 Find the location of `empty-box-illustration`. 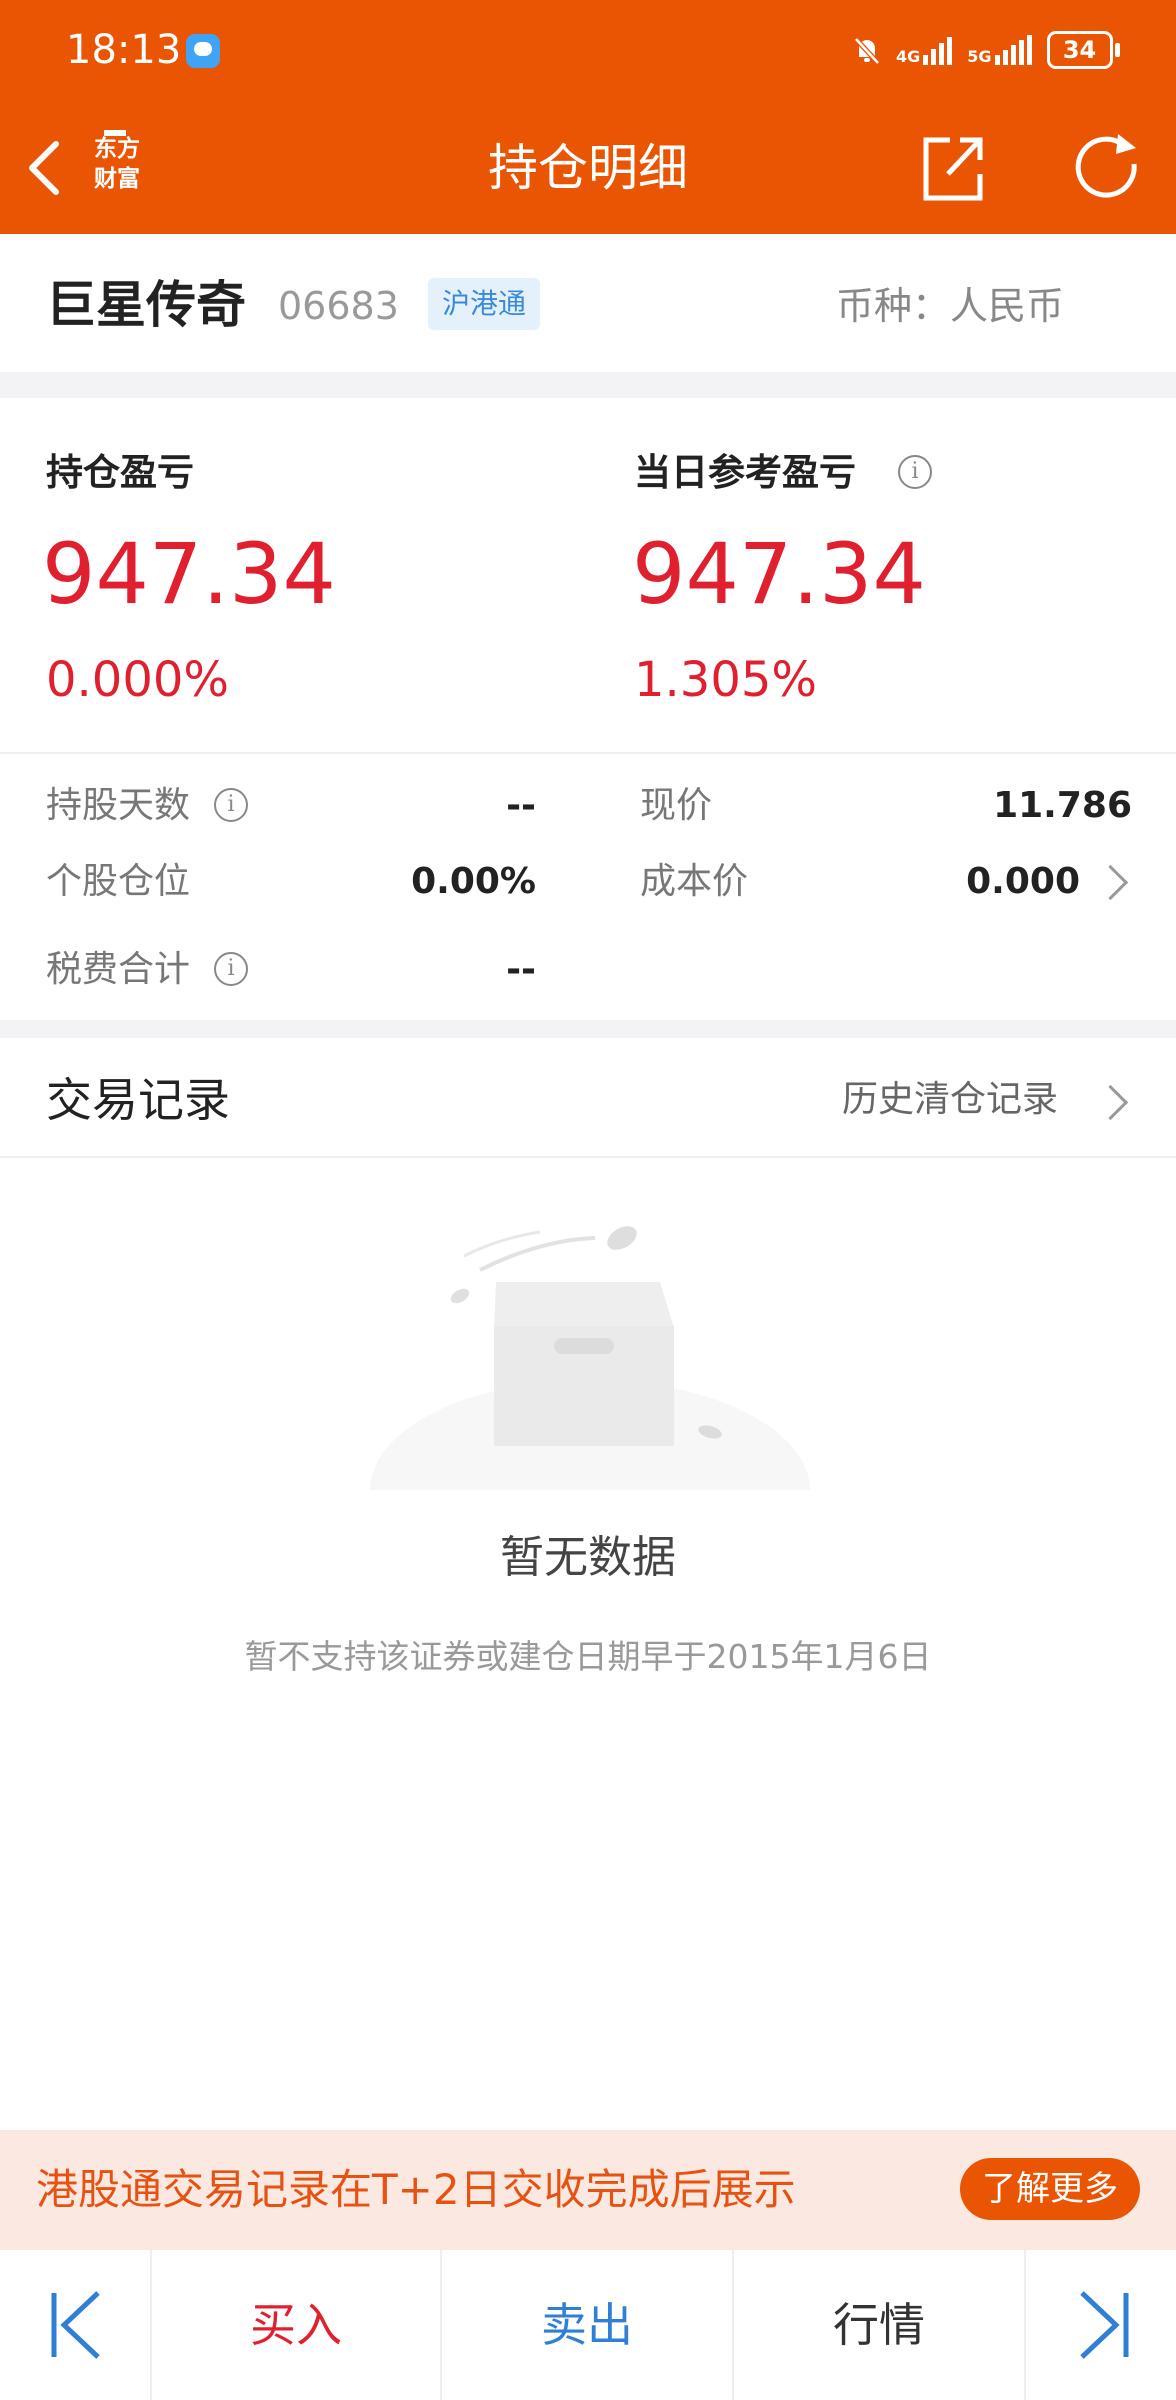

empty-box-illustration is located at coordinates (590, 1363).